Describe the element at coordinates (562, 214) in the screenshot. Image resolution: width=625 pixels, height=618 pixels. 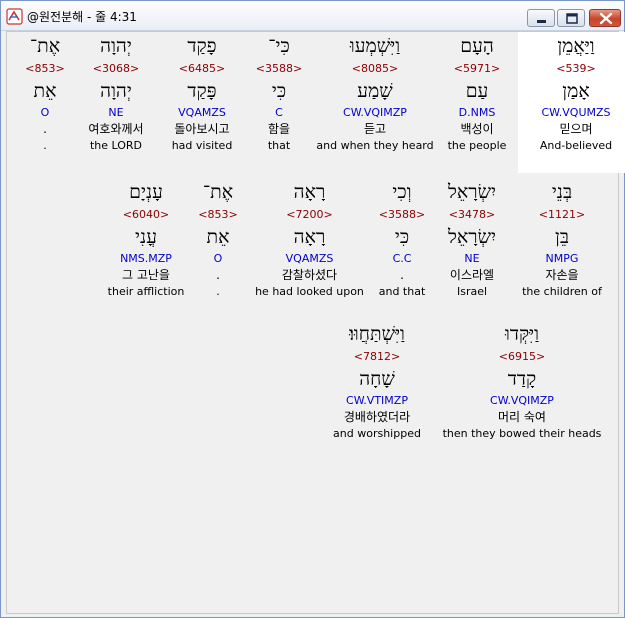
I see `strong-number: <1121>` at that location.